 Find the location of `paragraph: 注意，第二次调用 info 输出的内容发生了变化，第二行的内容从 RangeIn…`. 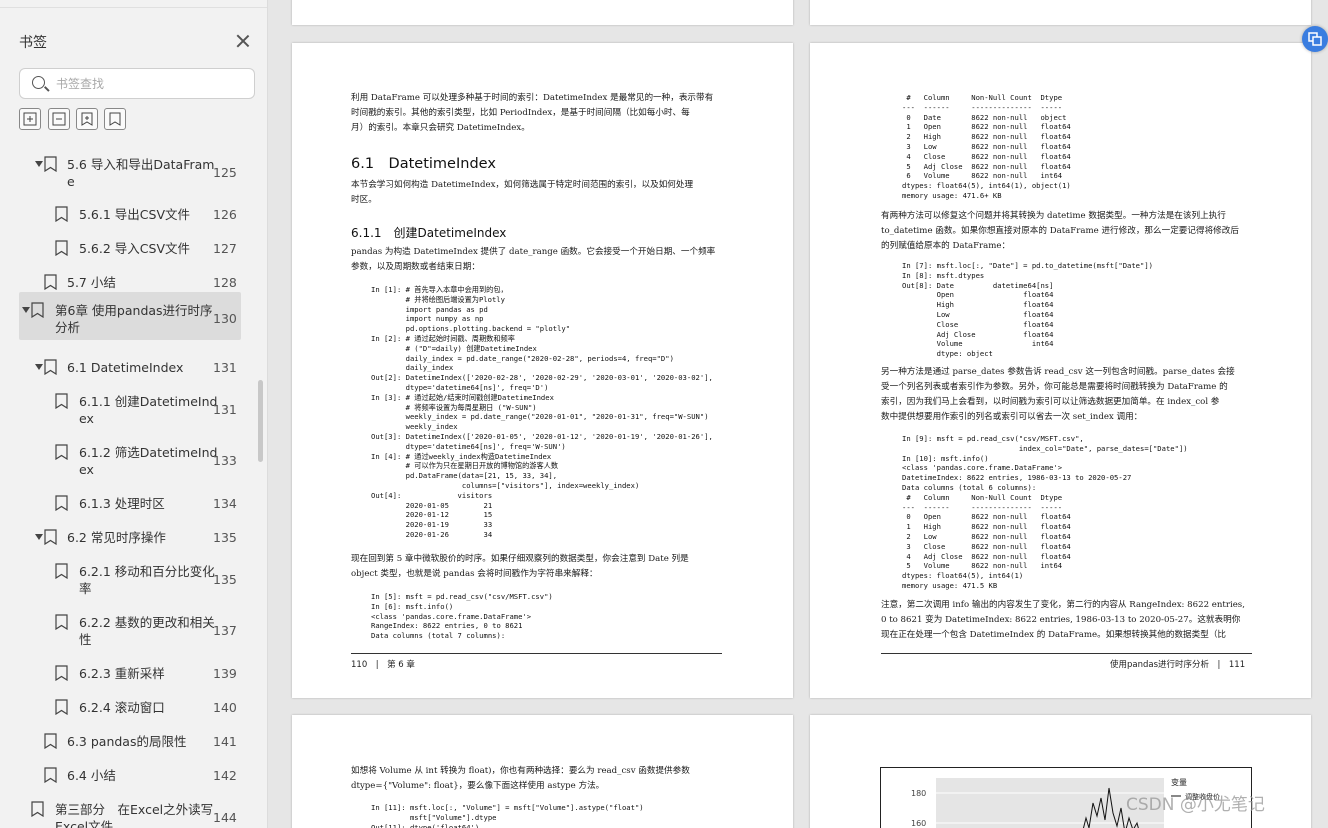

paragraph: 注意，第二次调用 info 输出的内容发生了变化，第二行的内容从 RangeIn… is located at coordinates (1063, 605).